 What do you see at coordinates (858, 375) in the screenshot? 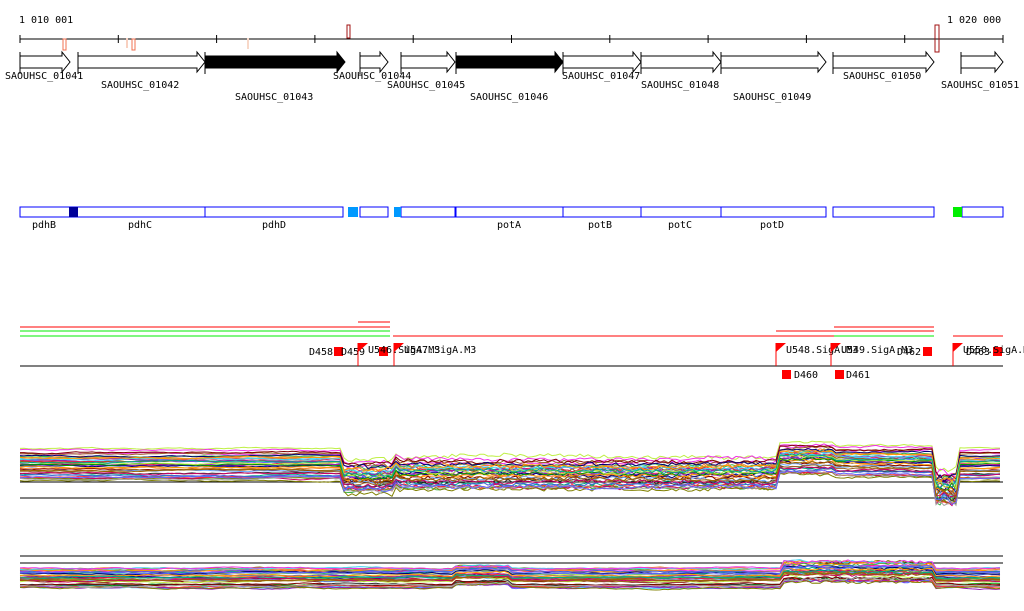
I see `down-marker-label: D461` at bounding box center [858, 375].